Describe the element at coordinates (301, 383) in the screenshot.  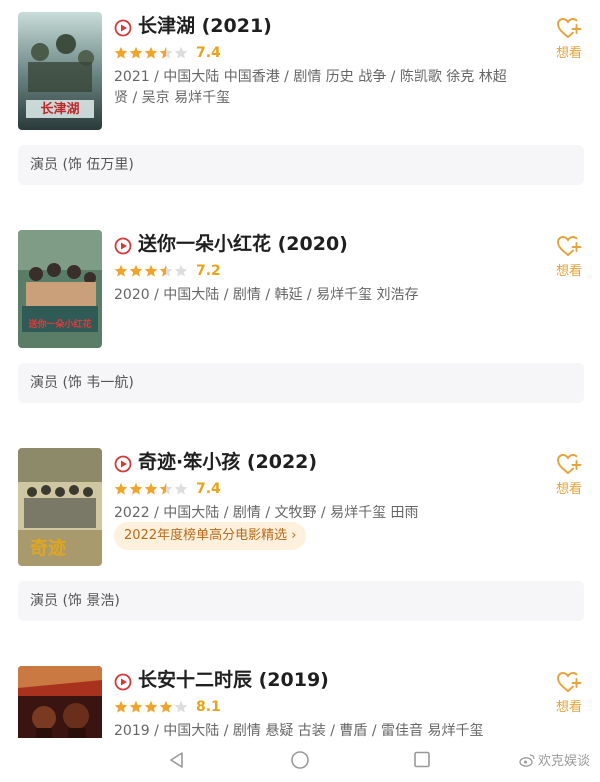
I see `role-info: 演员 (饰 韦一航)` at that location.